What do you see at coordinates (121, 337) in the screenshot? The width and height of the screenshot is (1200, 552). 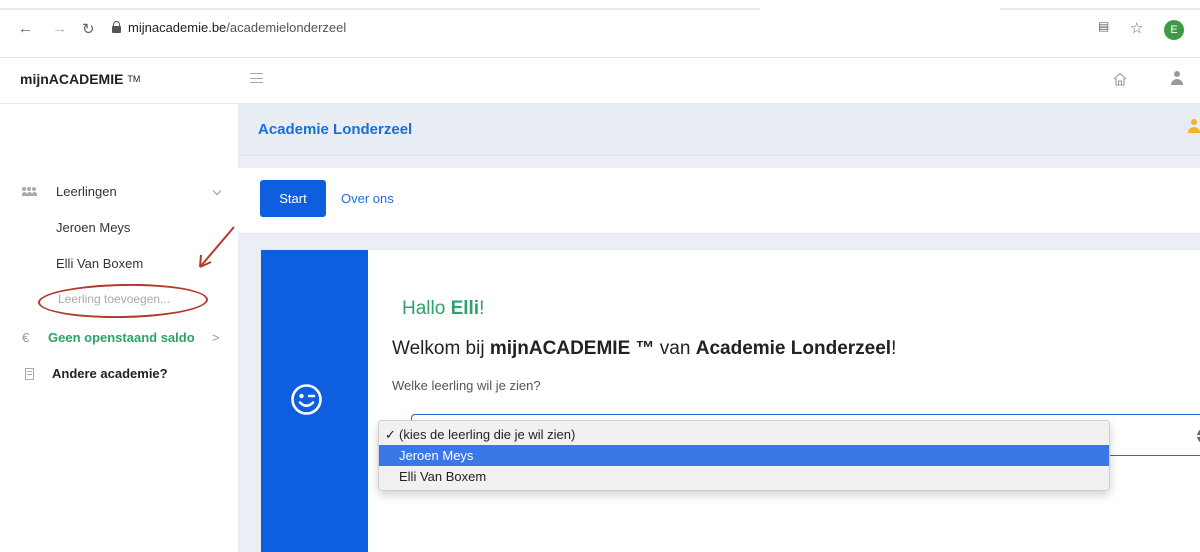 I see `saldo-label: Geen openstaand saldo` at bounding box center [121, 337].